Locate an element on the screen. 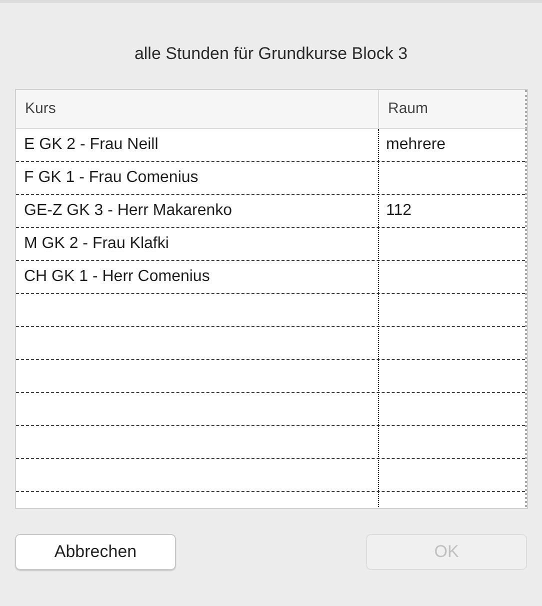 This screenshot has height=606, width=542. table-cell: 112 is located at coordinates (399, 210).